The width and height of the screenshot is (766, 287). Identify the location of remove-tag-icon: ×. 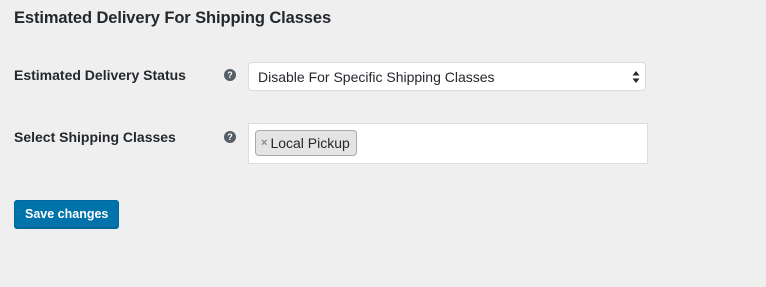
(264, 143).